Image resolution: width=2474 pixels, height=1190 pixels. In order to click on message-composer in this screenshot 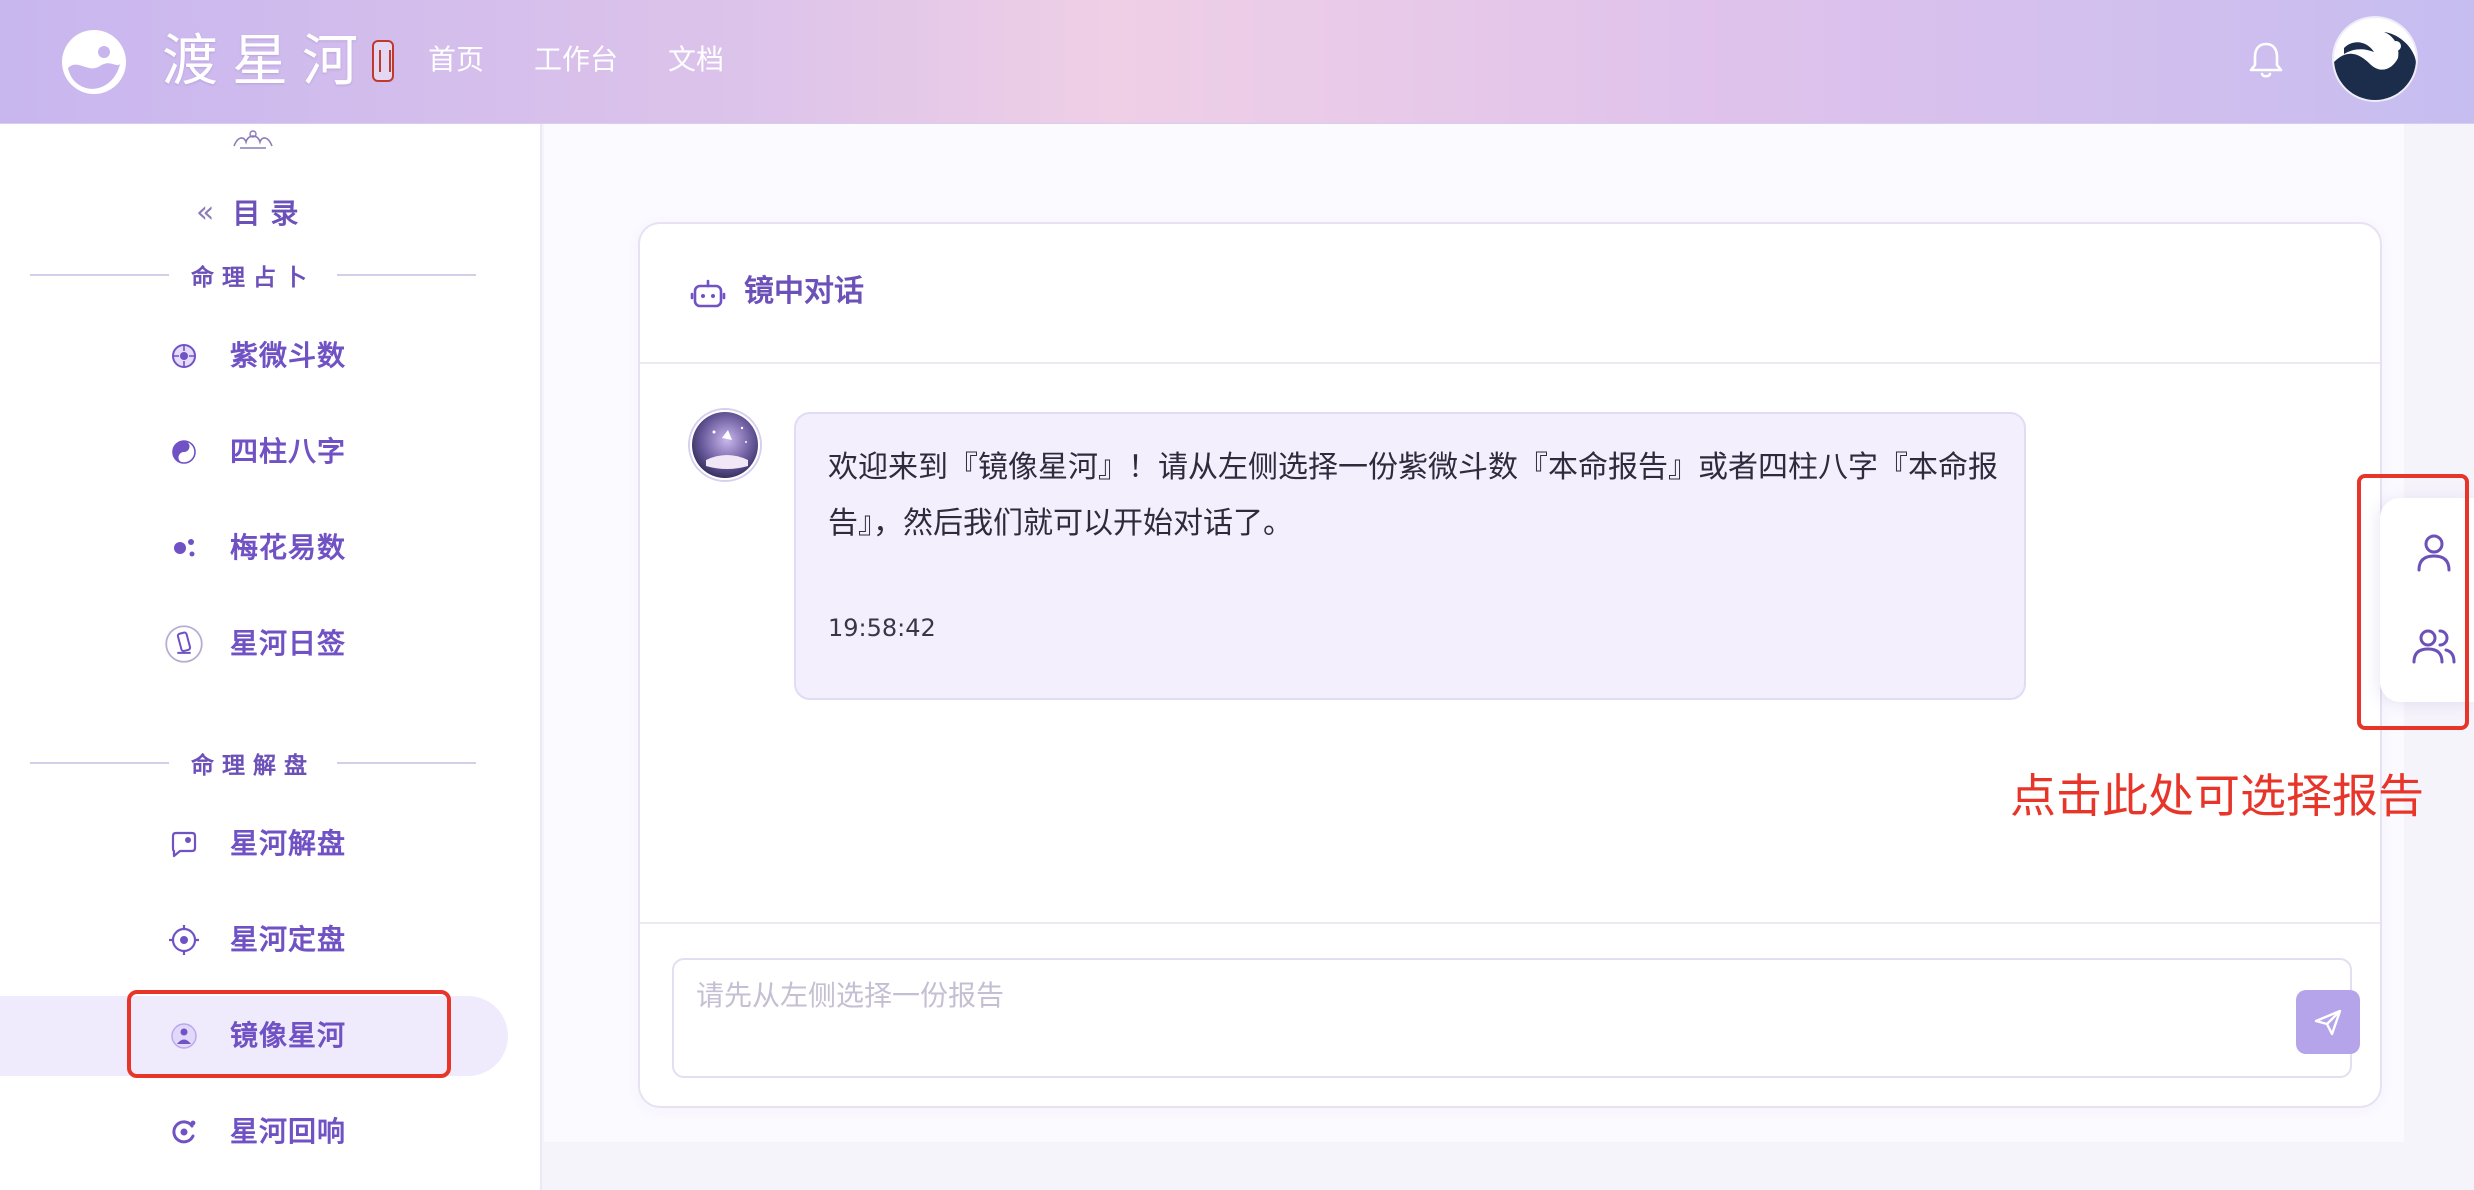, I will do `click(1516, 1018)`.